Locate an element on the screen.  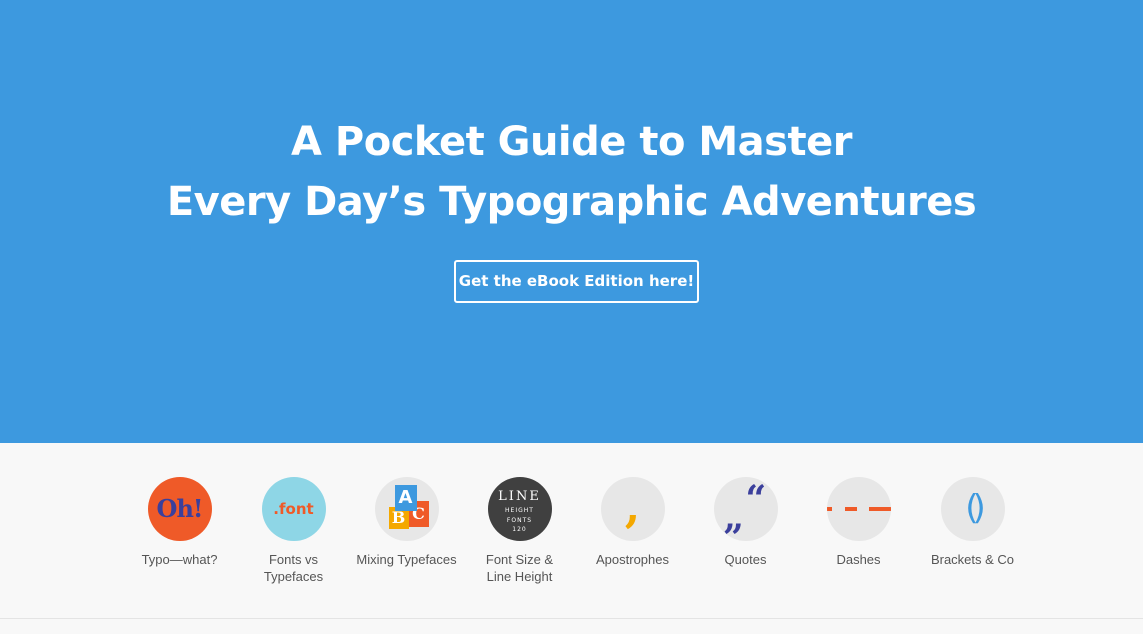
nav-item-label: Fonts vs Typefaces is located at coordinates (293, 568).